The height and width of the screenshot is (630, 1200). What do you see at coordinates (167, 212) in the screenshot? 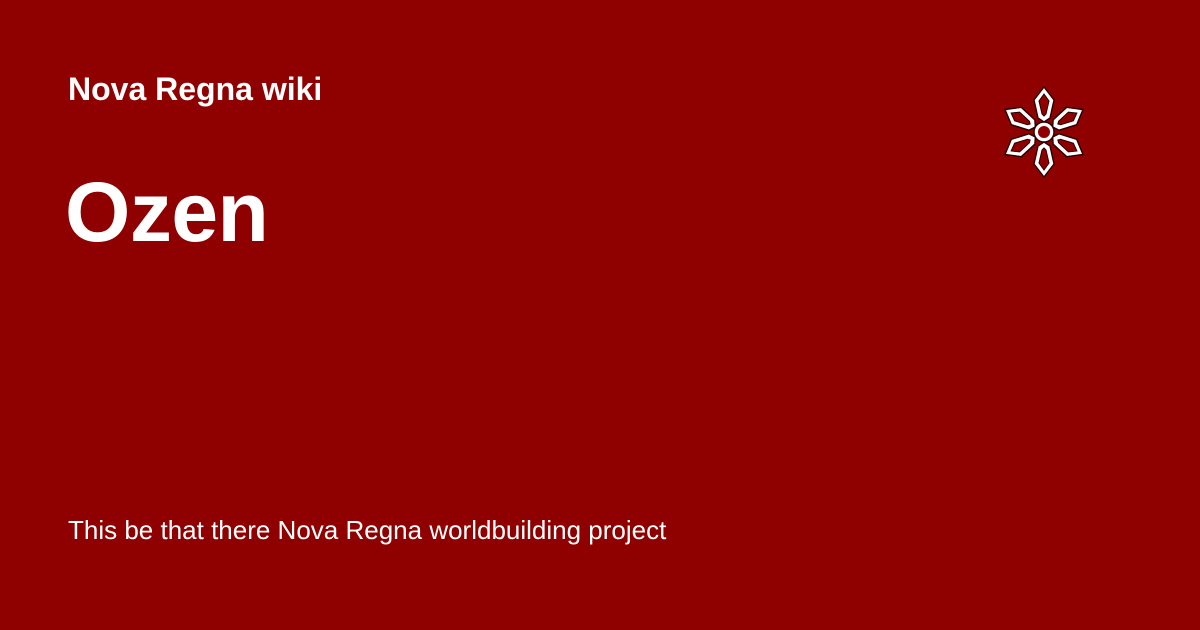
I see `page-title: Ozen` at bounding box center [167, 212].